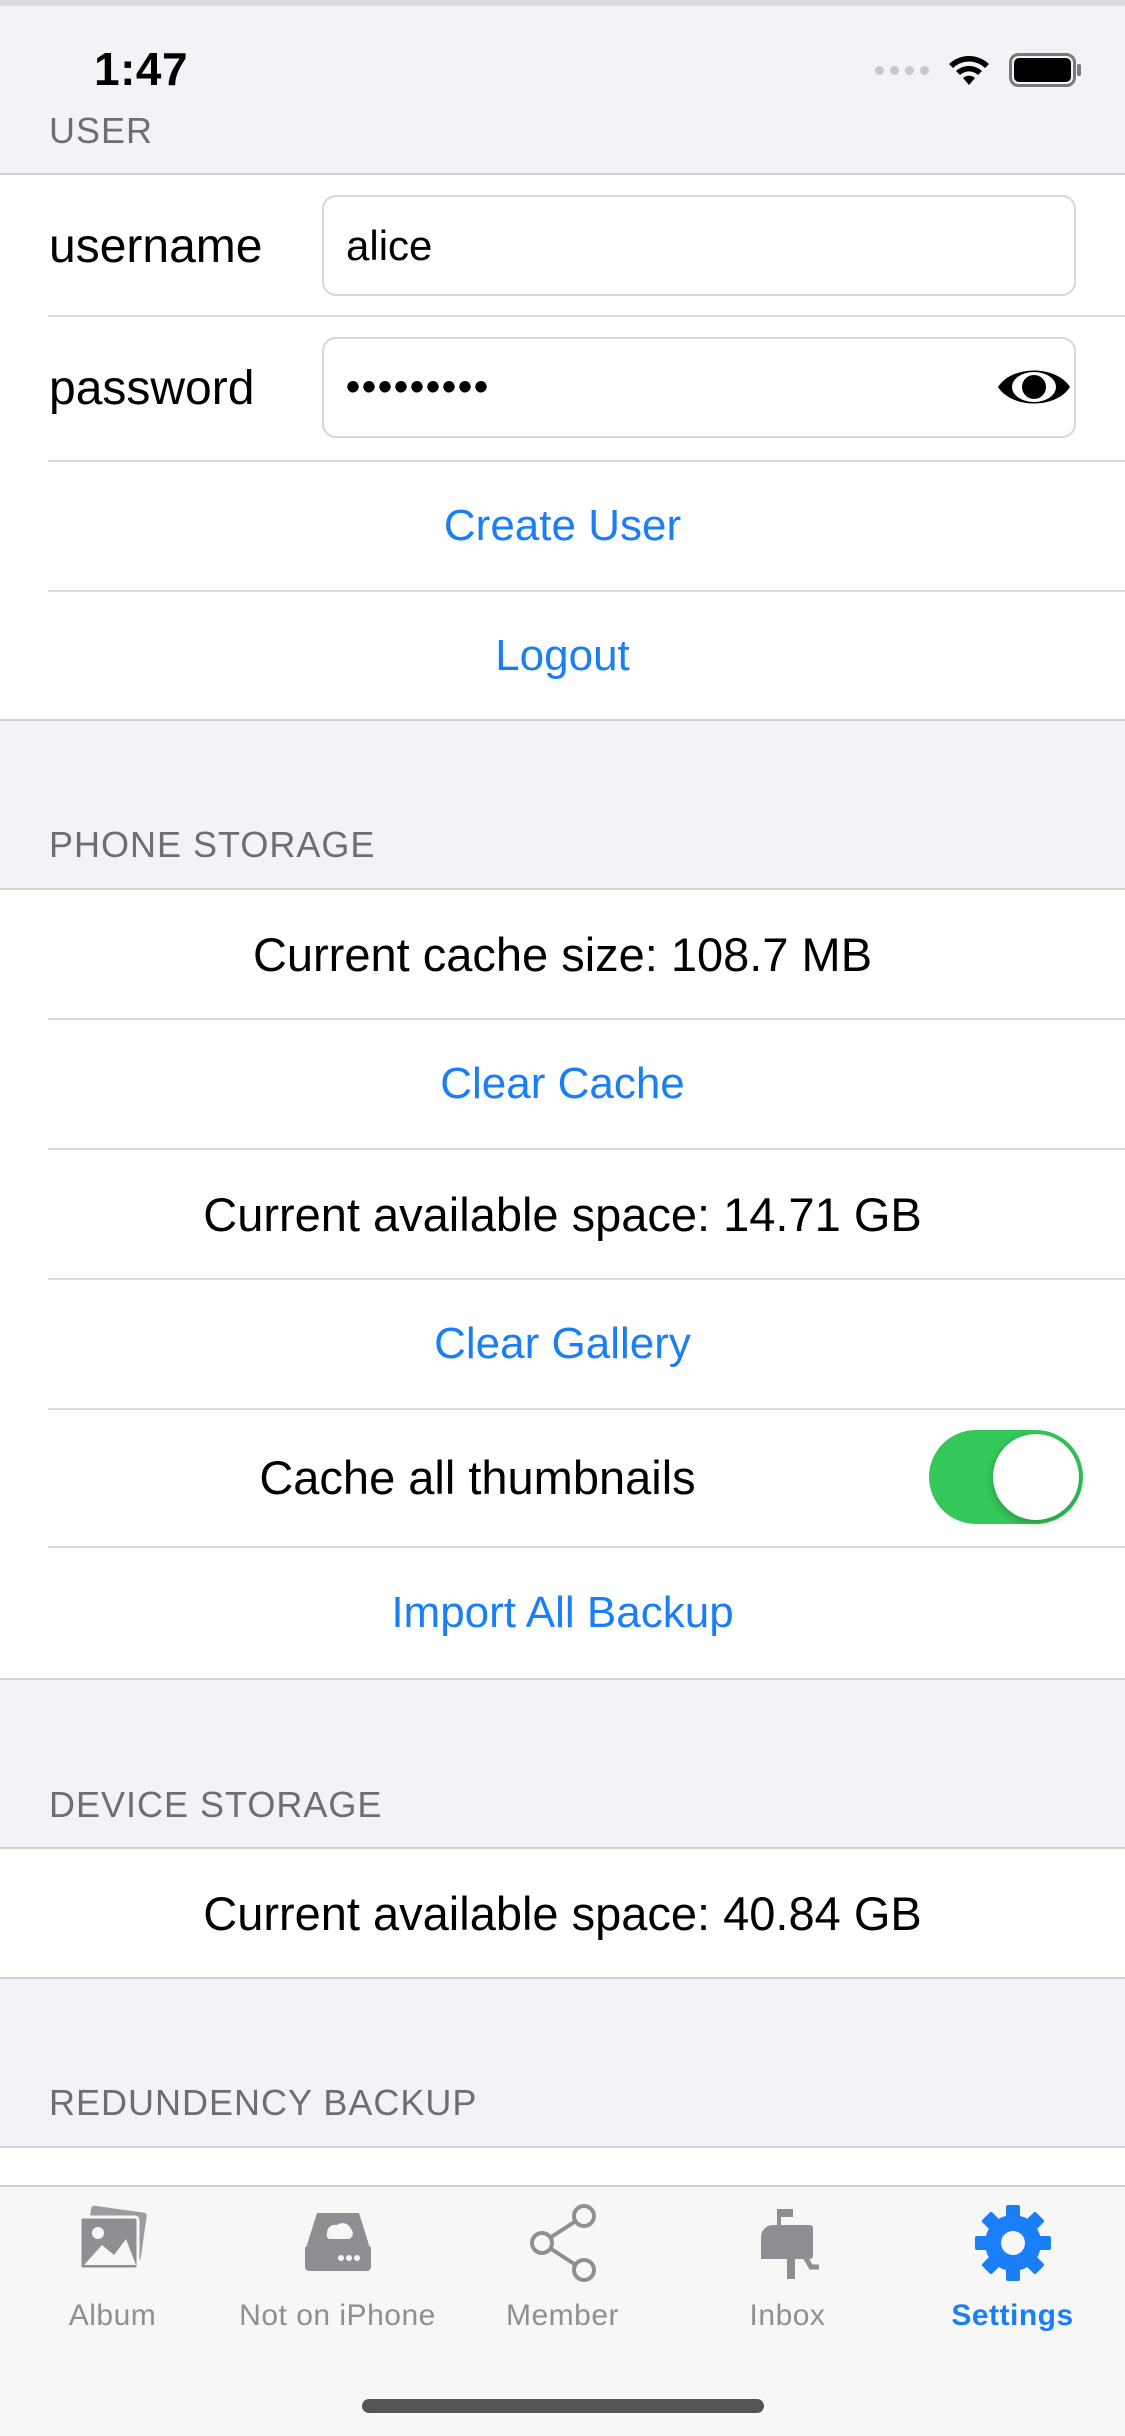 Image resolution: width=1125 pixels, height=2436 pixels. I want to click on status-indicators, so click(979, 70).